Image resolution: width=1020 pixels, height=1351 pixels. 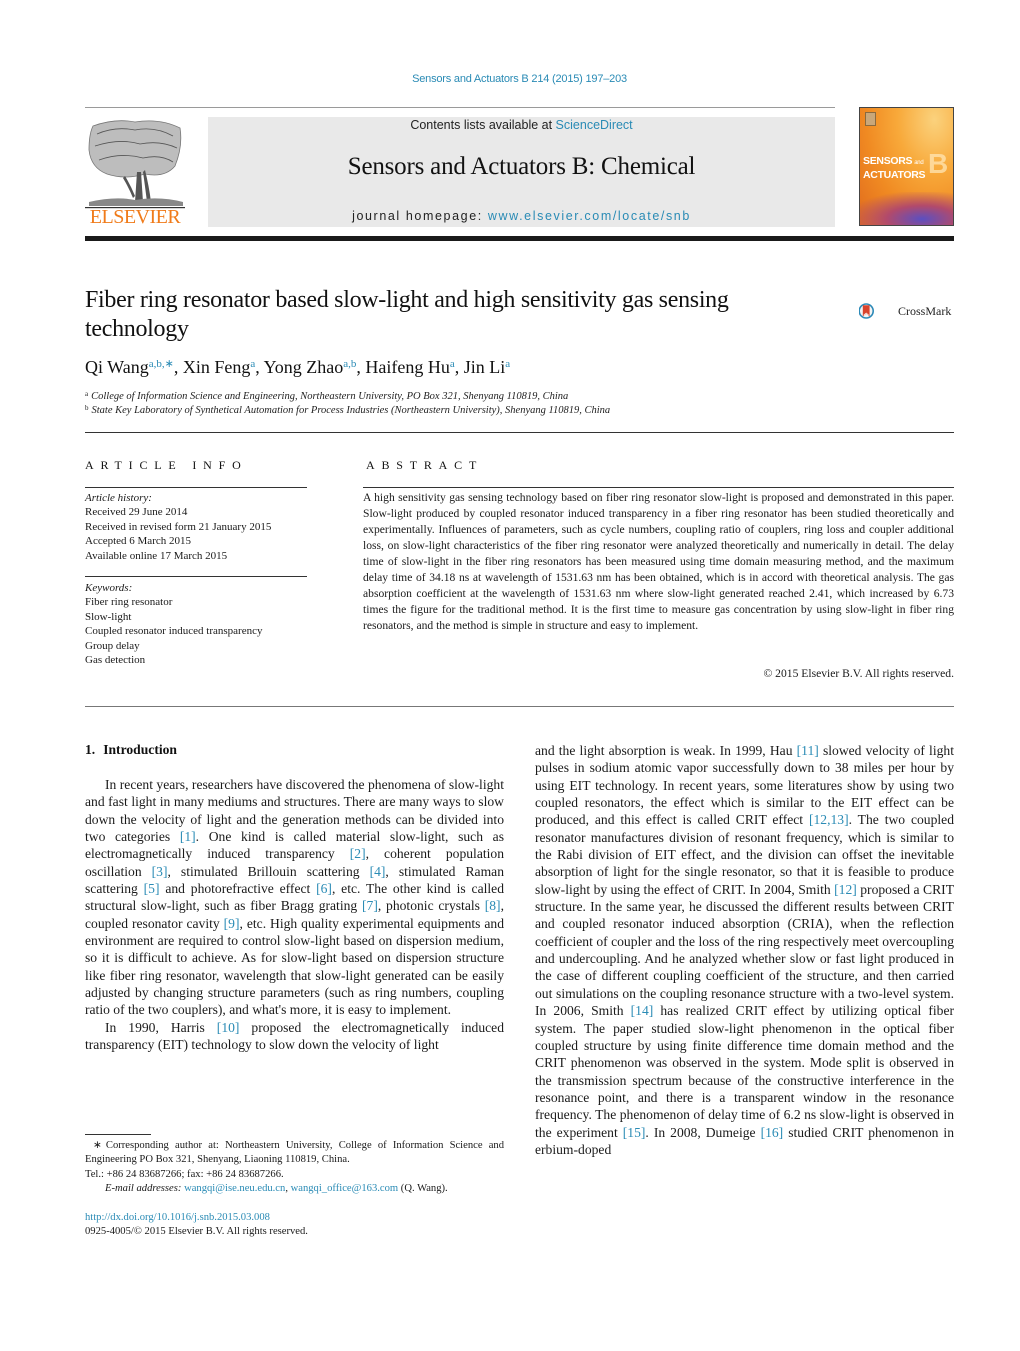 What do you see at coordinates (345, 1188) in the screenshot?
I see `email-link: wangqi_office@163.com` at bounding box center [345, 1188].